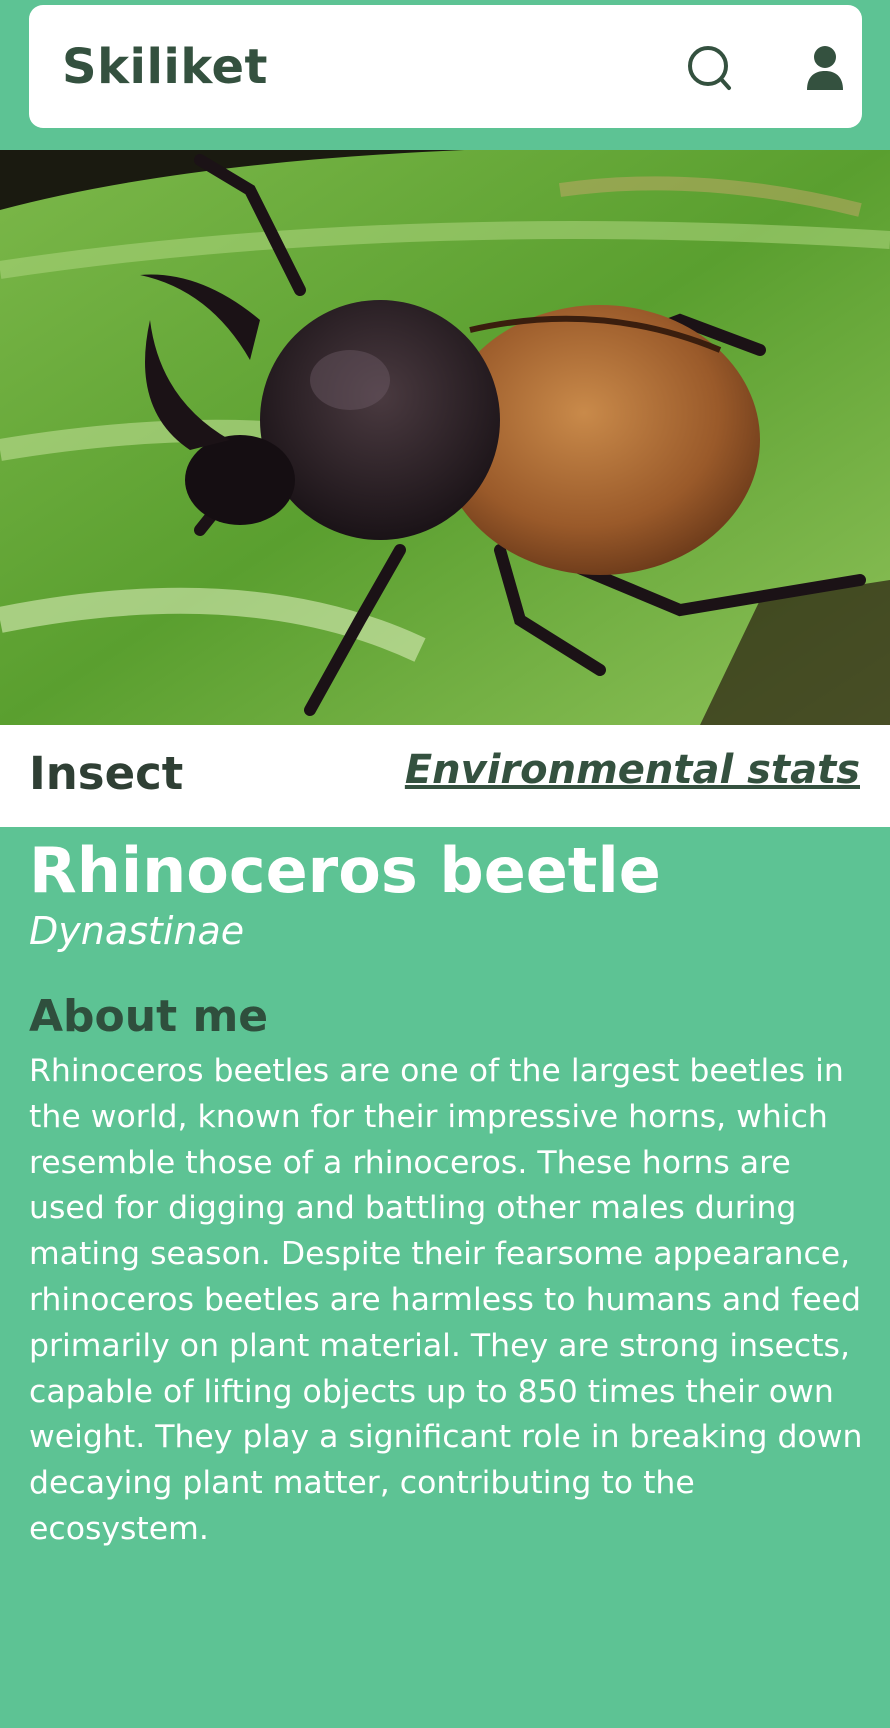  I want to click on profile-button, so click(825, 69).